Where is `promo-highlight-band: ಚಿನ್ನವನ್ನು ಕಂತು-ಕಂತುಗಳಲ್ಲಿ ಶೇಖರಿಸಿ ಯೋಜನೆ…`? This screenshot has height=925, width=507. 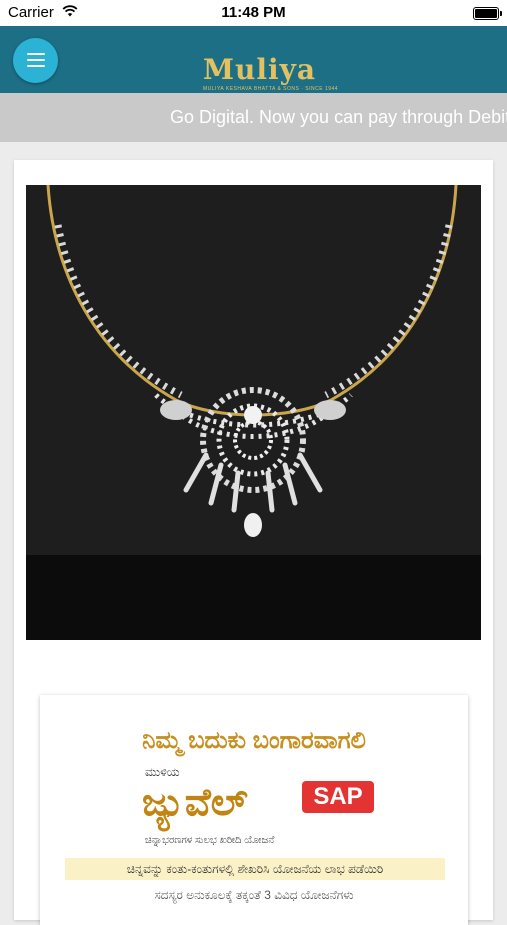
promo-highlight-band: ಚಿನ್ನವನ್ನು ಕಂತು-ಕಂತುಗಳಲ್ಲಿ ಶೇಖರಿಸಿ ಯೋಜನೆ… is located at coordinates (255, 869).